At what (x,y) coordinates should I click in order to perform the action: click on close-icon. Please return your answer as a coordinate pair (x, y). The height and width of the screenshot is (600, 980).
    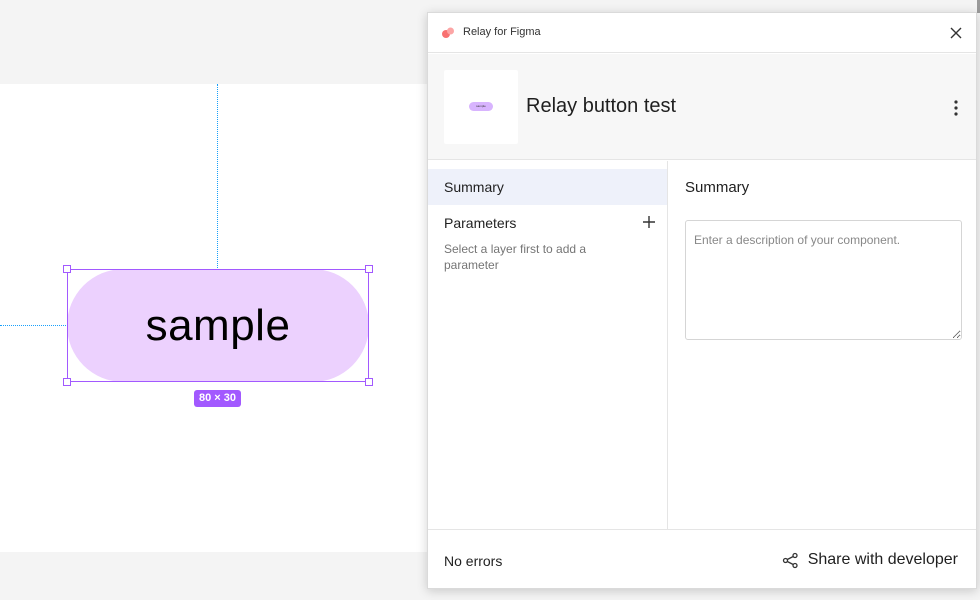
    Looking at the image, I should click on (956, 33).